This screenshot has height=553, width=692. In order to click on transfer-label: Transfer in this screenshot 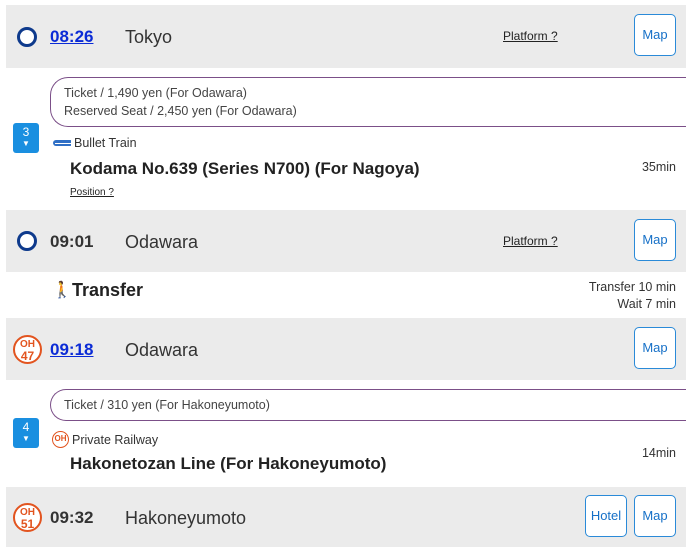, I will do `click(108, 290)`.